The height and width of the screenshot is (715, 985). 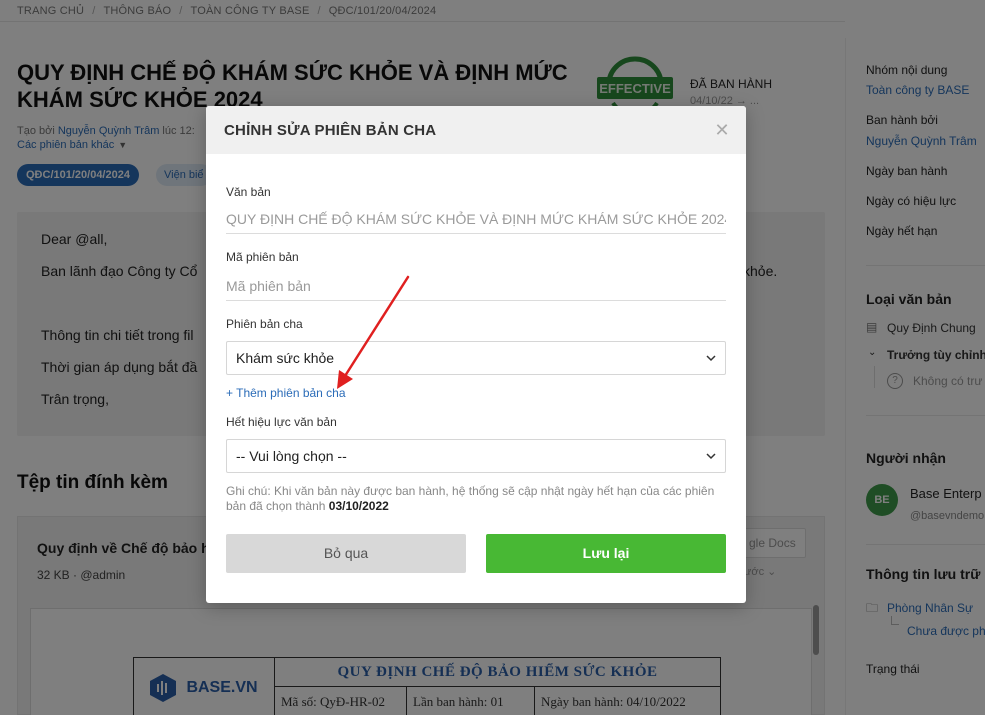 I want to click on expire-documents-select: -- Vui lòng chọn --, so click(x=476, y=456).